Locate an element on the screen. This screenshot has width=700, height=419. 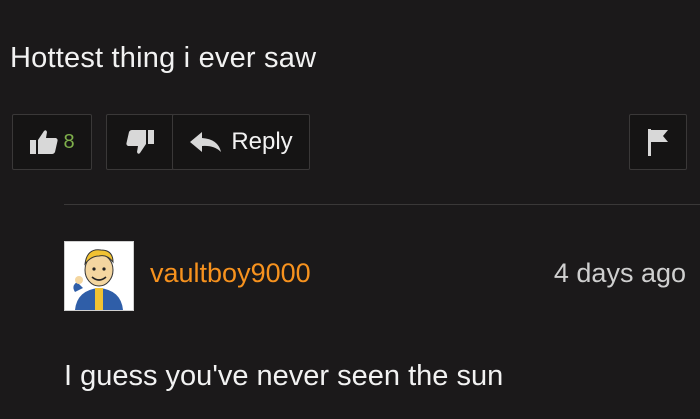
reply-label: Reply is located at coordinates (262, 141).